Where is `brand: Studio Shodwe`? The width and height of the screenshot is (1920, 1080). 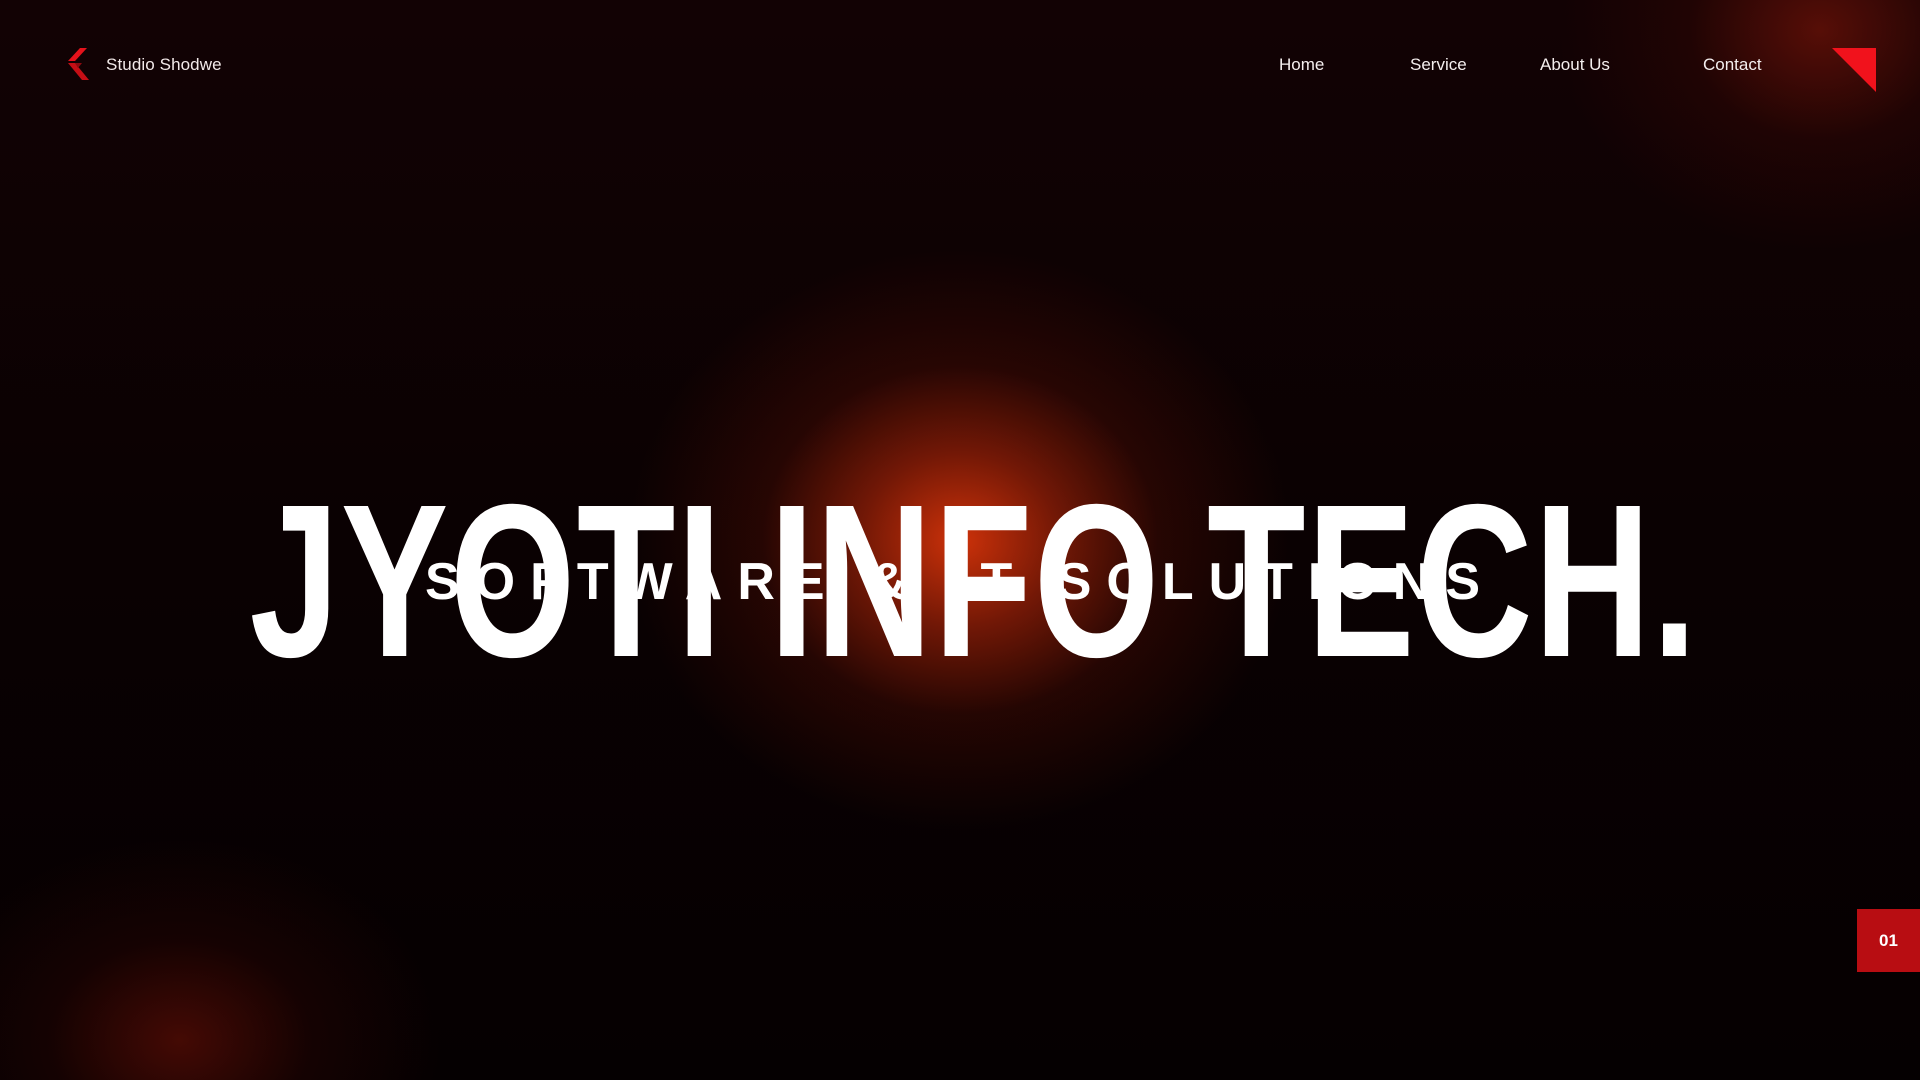
brand: Studio Shodwe is located at coordinates (144, 65).